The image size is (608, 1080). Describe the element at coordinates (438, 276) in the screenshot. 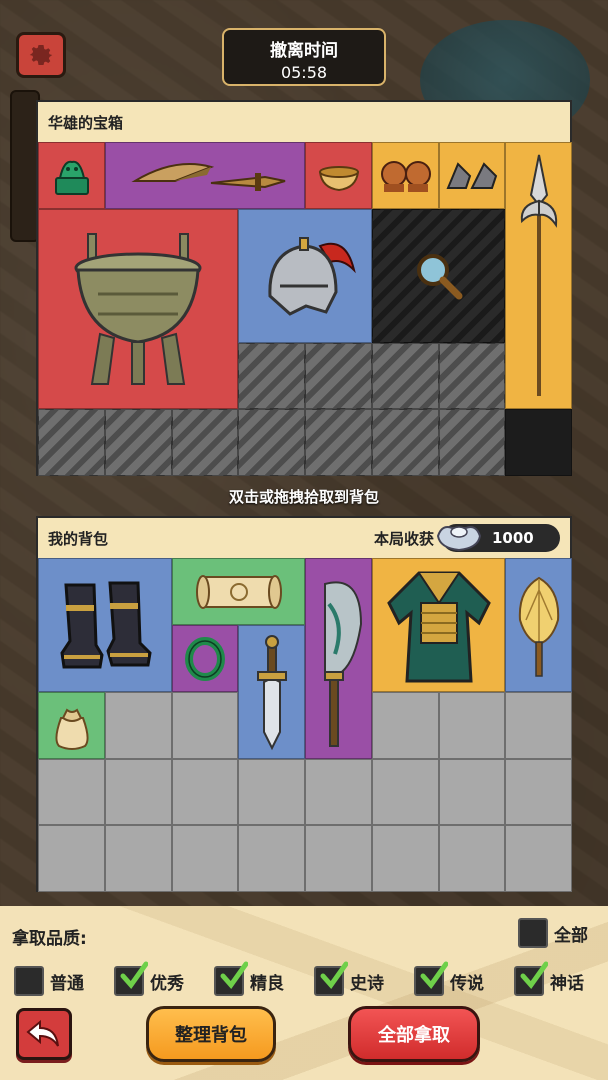

I see `search-icon` at that location.